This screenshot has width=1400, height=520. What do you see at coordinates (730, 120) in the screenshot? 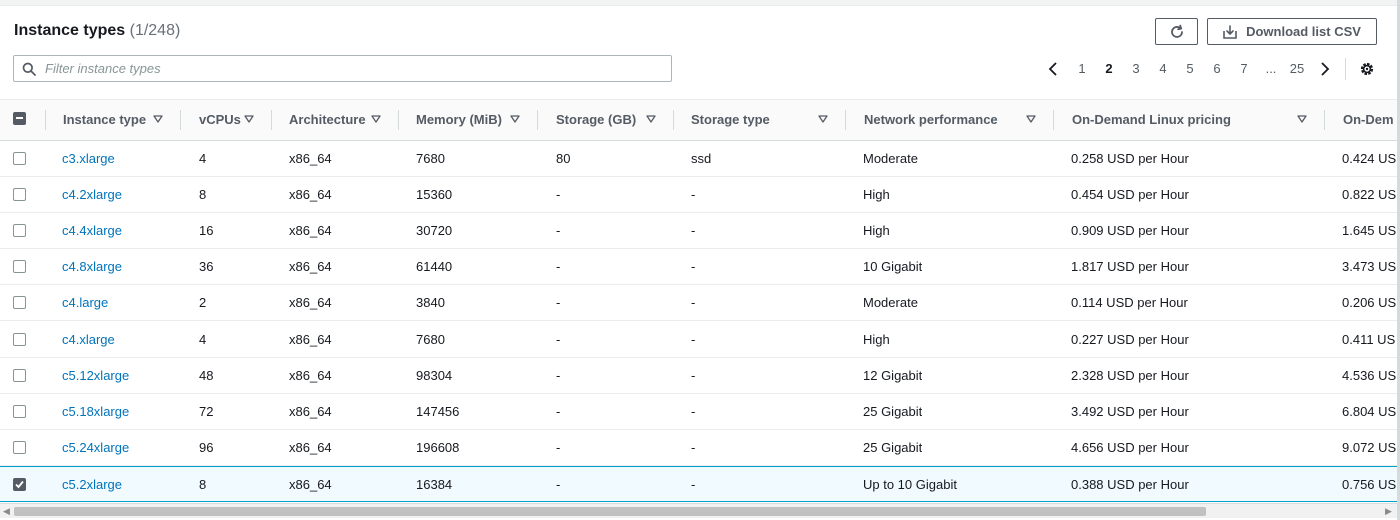
I see `col-header-storage-type: Storage type` at bounding box center [730, 120].